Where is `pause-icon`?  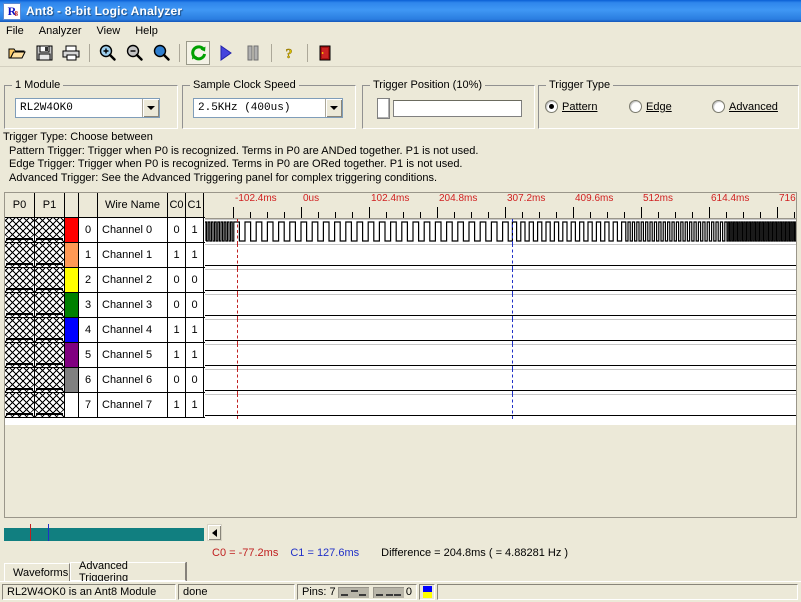 pause-icon is located at coordinates (253, 53).